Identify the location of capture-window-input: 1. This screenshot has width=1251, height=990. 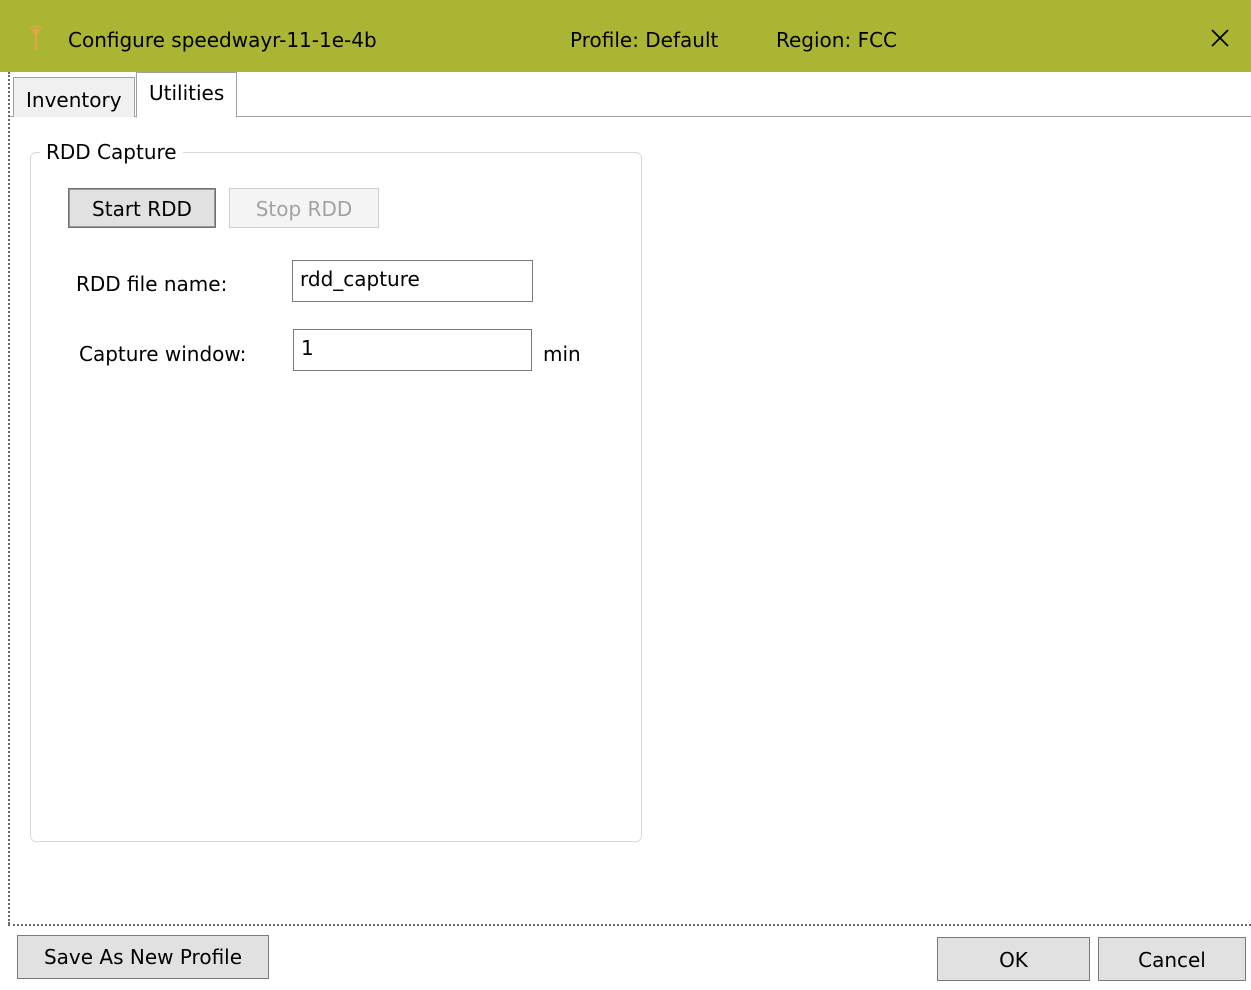
(412, 350).